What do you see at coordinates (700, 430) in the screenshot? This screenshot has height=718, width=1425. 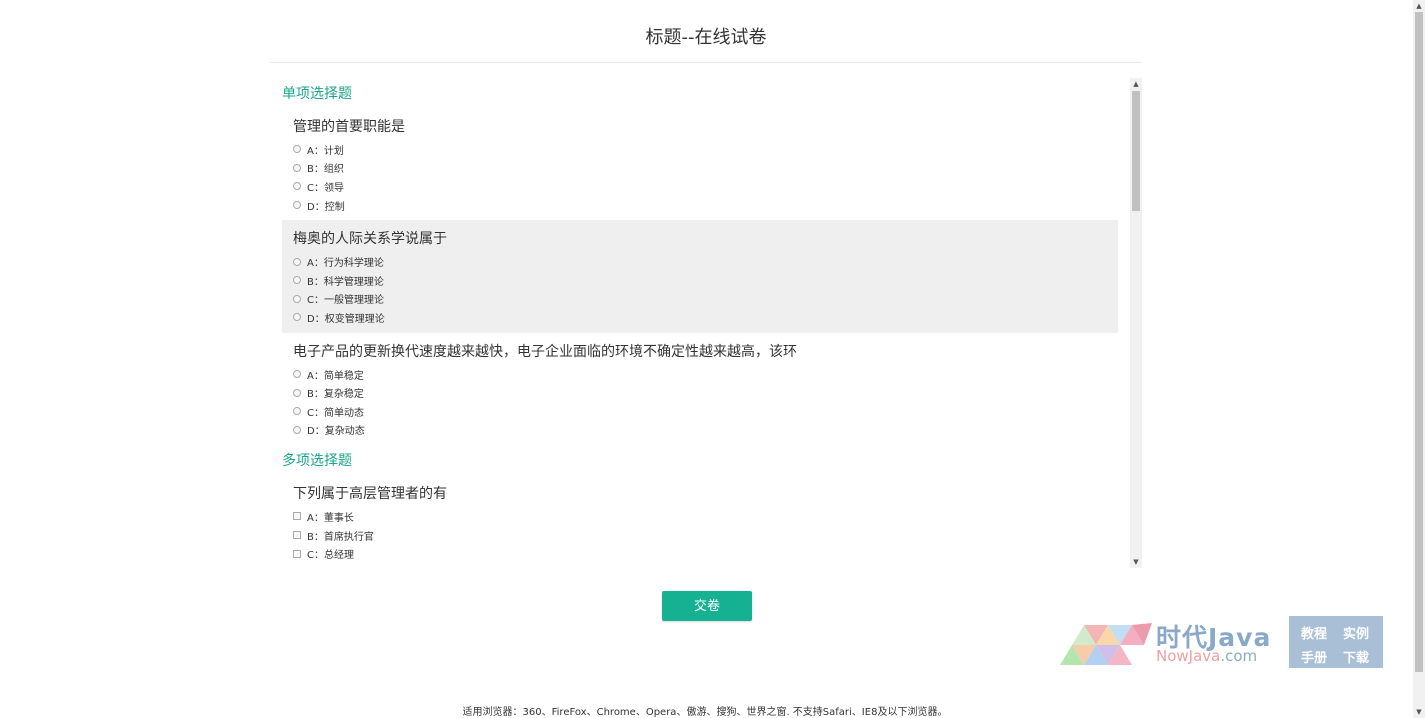 I see `option-row: D：复杂动态` at bounding box center [700, 430].